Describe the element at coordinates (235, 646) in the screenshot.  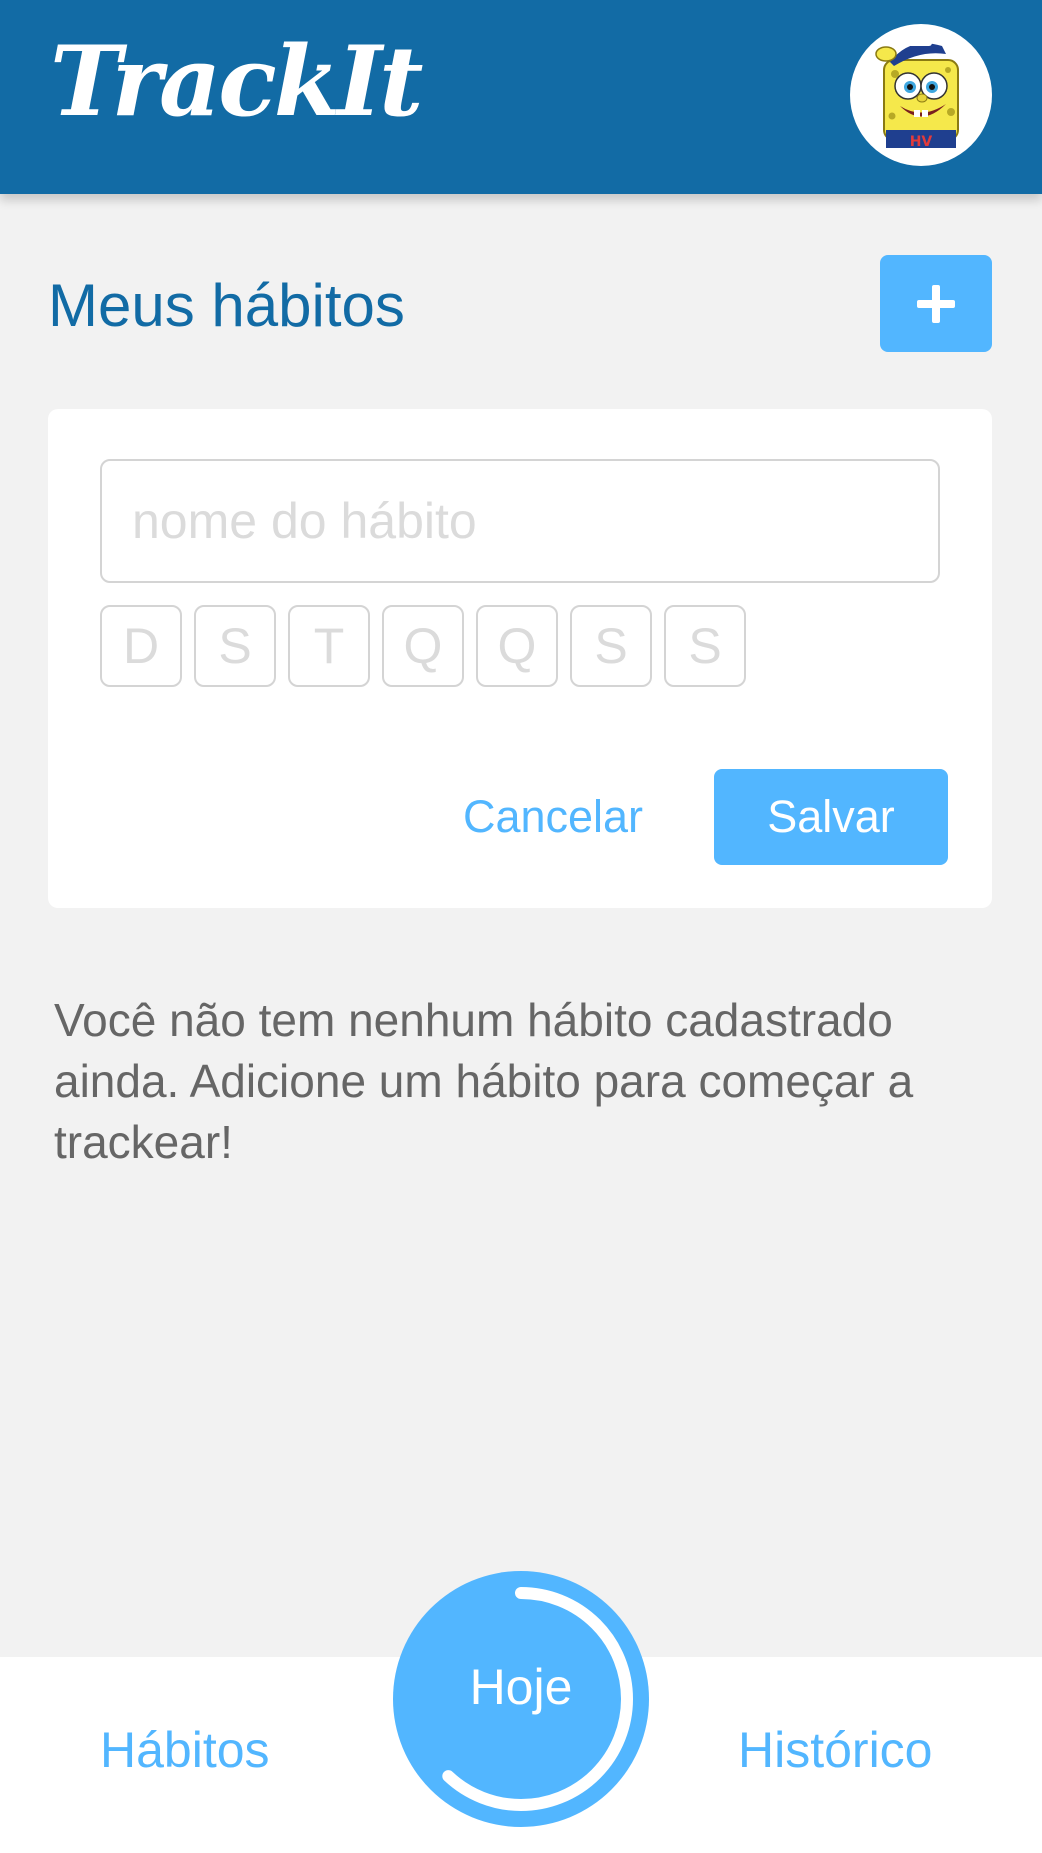
I see `day-button-monday: S` at that location.